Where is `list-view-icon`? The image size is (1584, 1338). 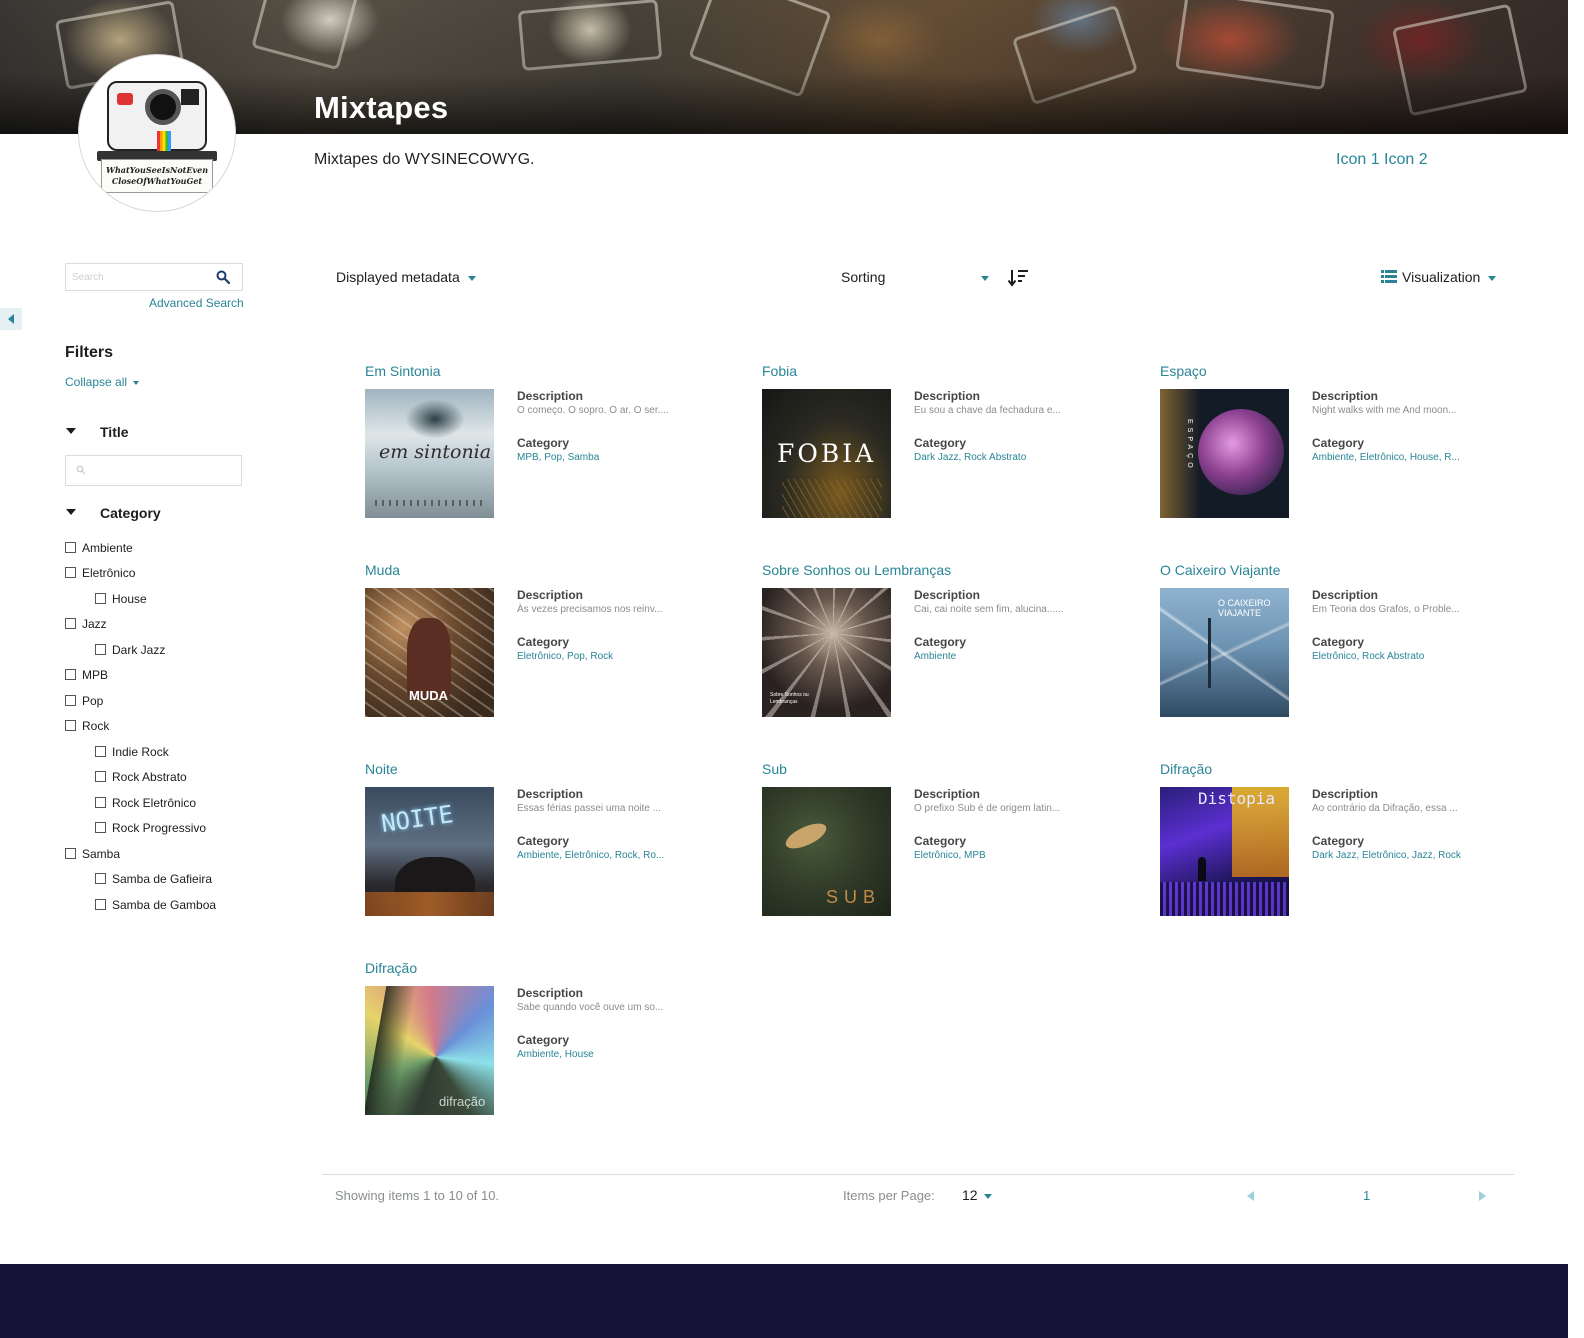 list-view-icon is located at coordinates (1389, 276).